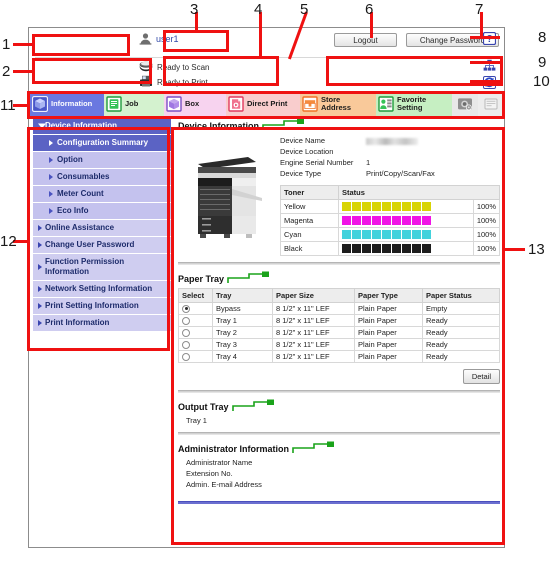 This screenshot has width=560, height=578. What do you see at coordinates (73, 210) in the screenshot?
I see `sidebar-item-label: Eco Info` at bounding box center [73, 210].